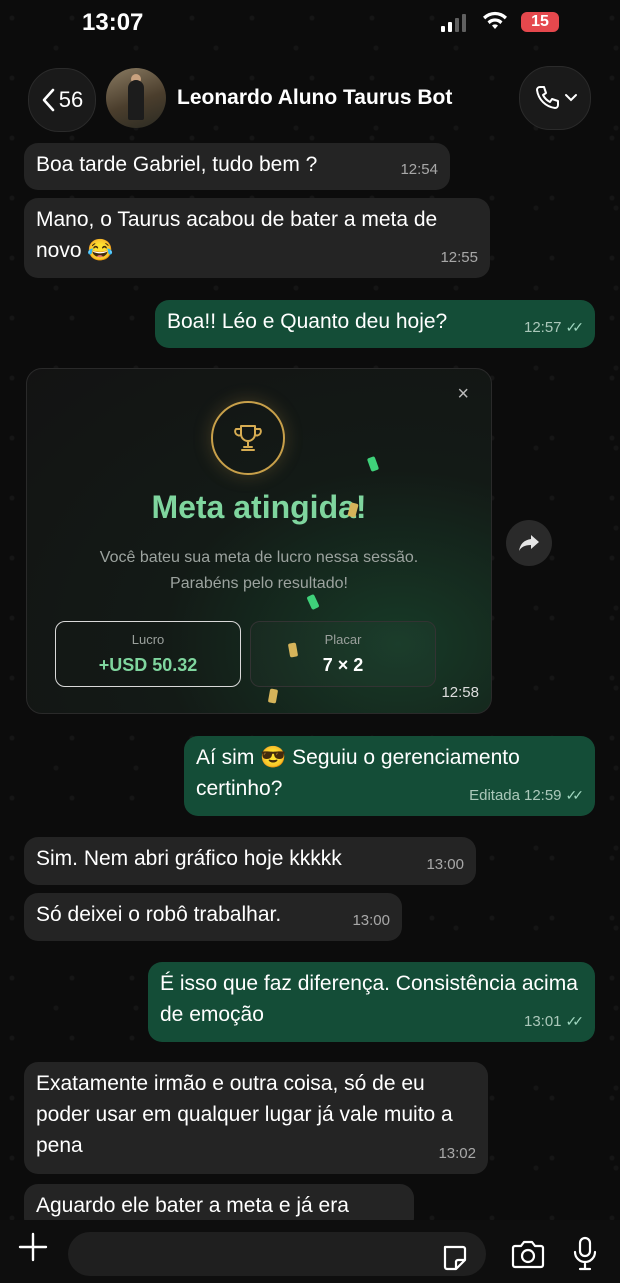  What do you see at coordinates (460, 692) in the screenshot?
I see `message-time: 12:58` at bounding box center [460, 692].